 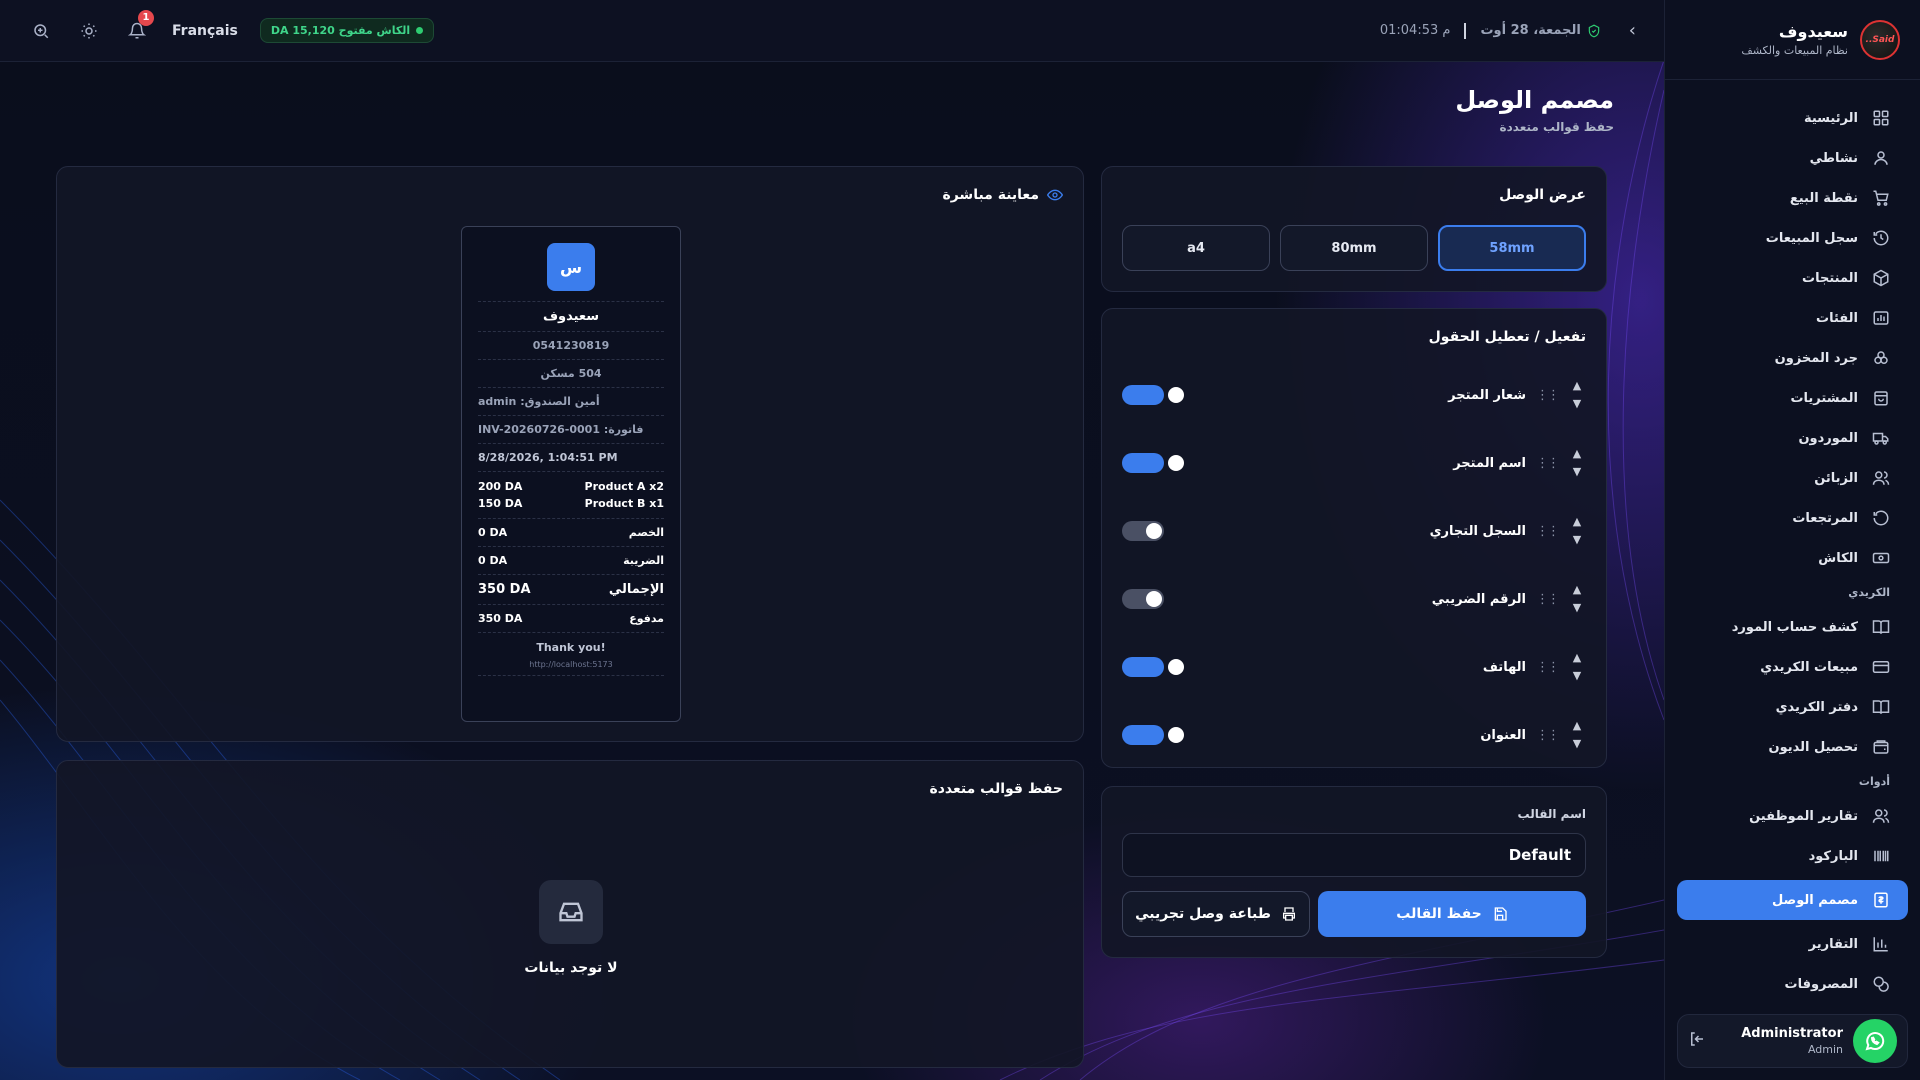 I want to click on cash-icon, so click(x=1881, y=558).